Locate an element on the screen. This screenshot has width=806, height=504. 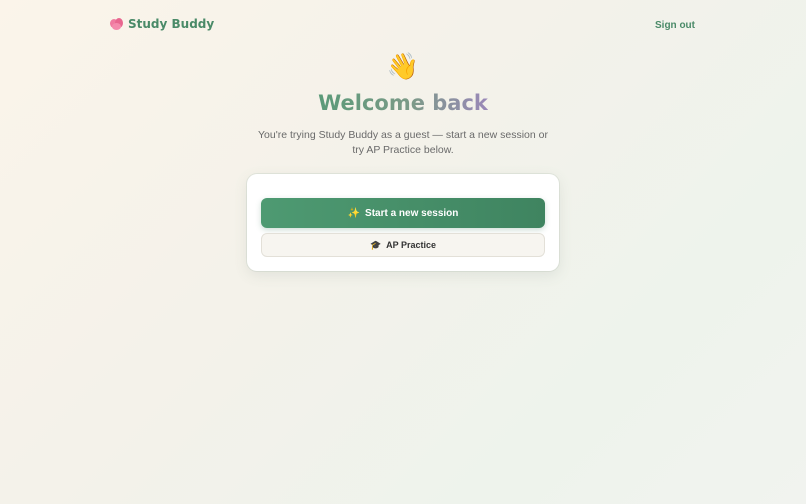
graduation-cap-icon: 🎓 is located at coordinates (375, 244).